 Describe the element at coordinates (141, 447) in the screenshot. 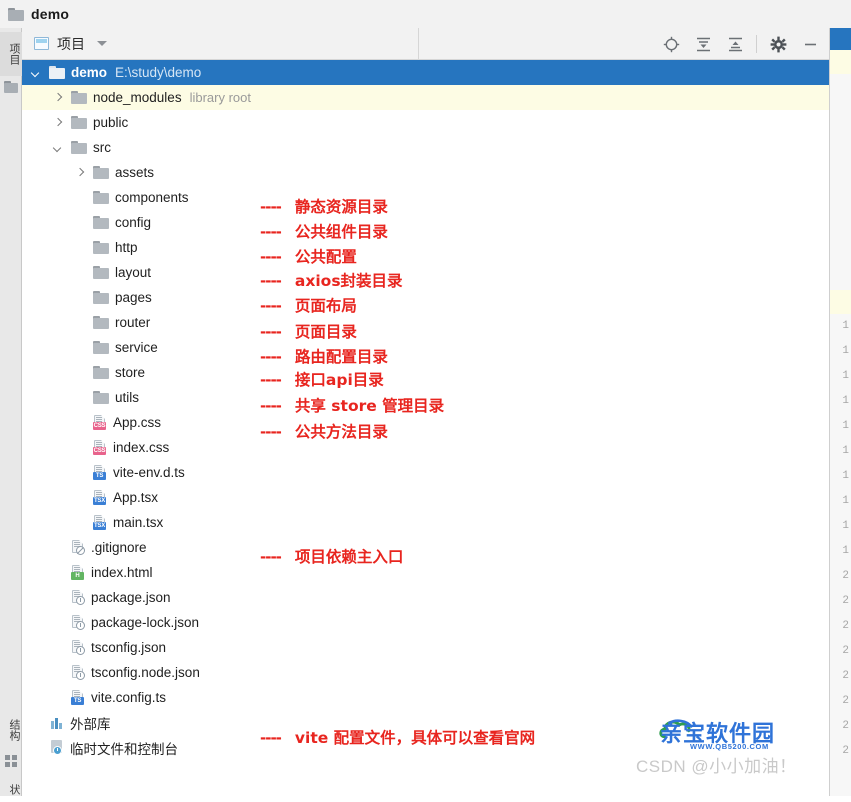

I see `tree-label: index.css` at that location.